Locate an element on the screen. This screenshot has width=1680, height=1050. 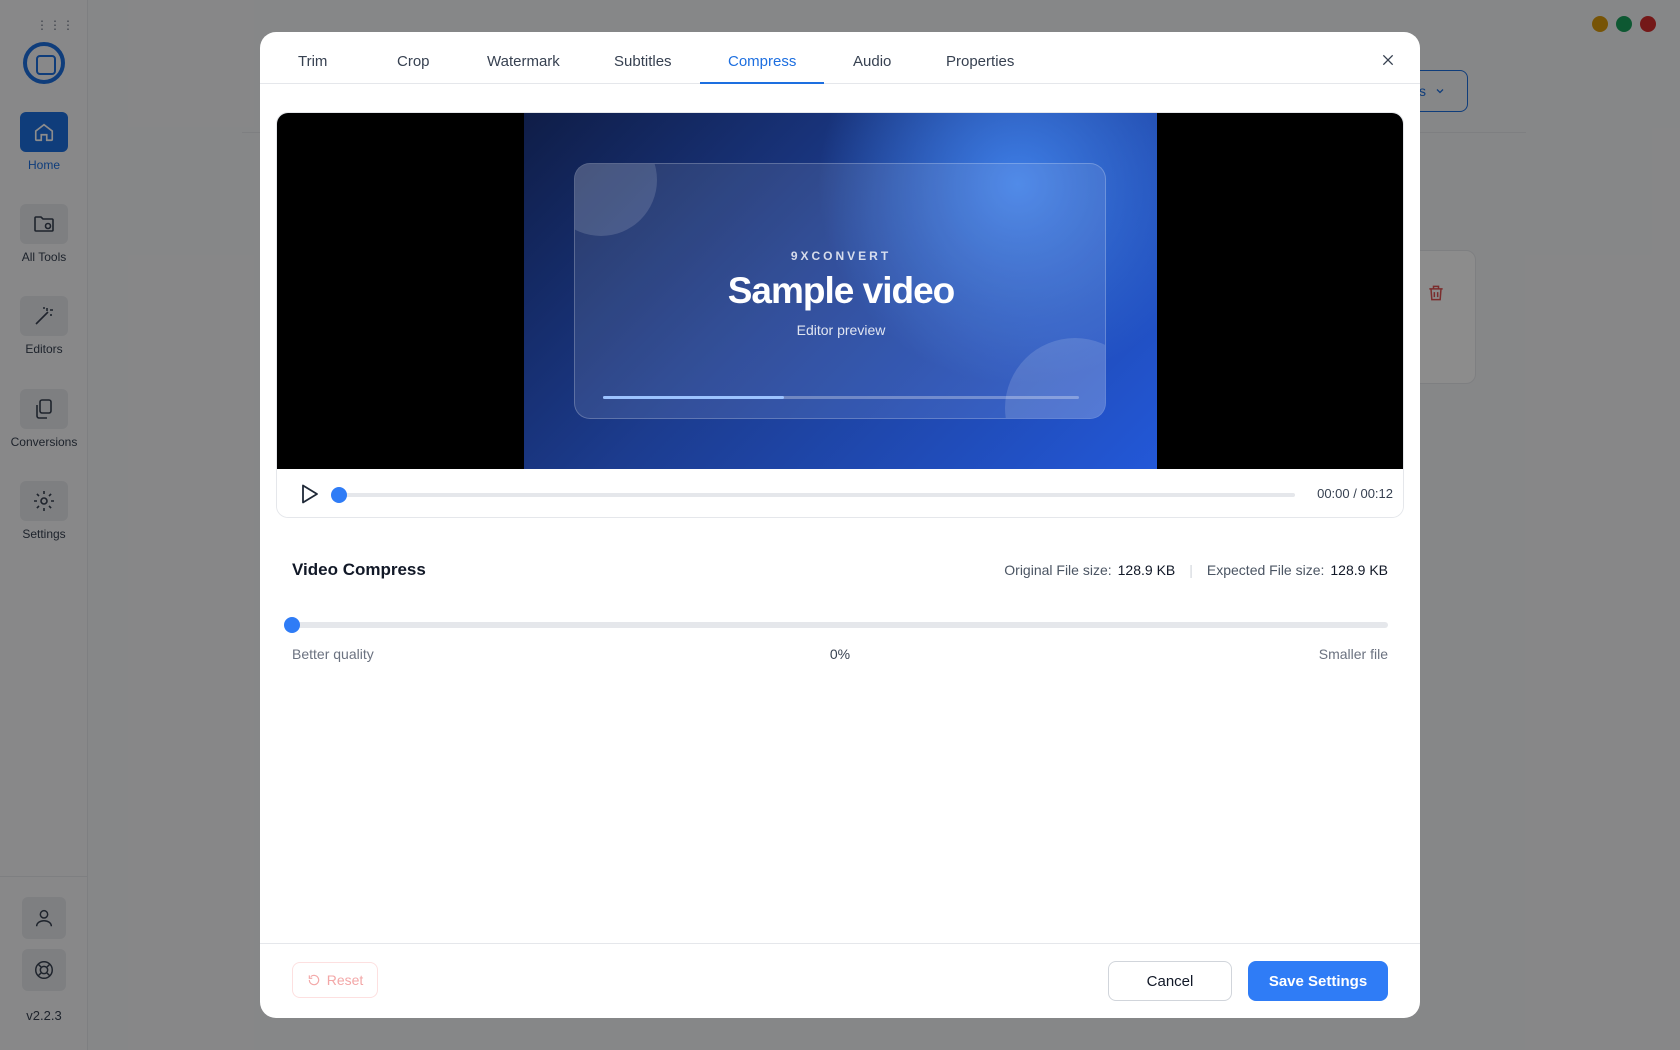
save-settings-button: Save Settings is located at coordinates (1318, 981).